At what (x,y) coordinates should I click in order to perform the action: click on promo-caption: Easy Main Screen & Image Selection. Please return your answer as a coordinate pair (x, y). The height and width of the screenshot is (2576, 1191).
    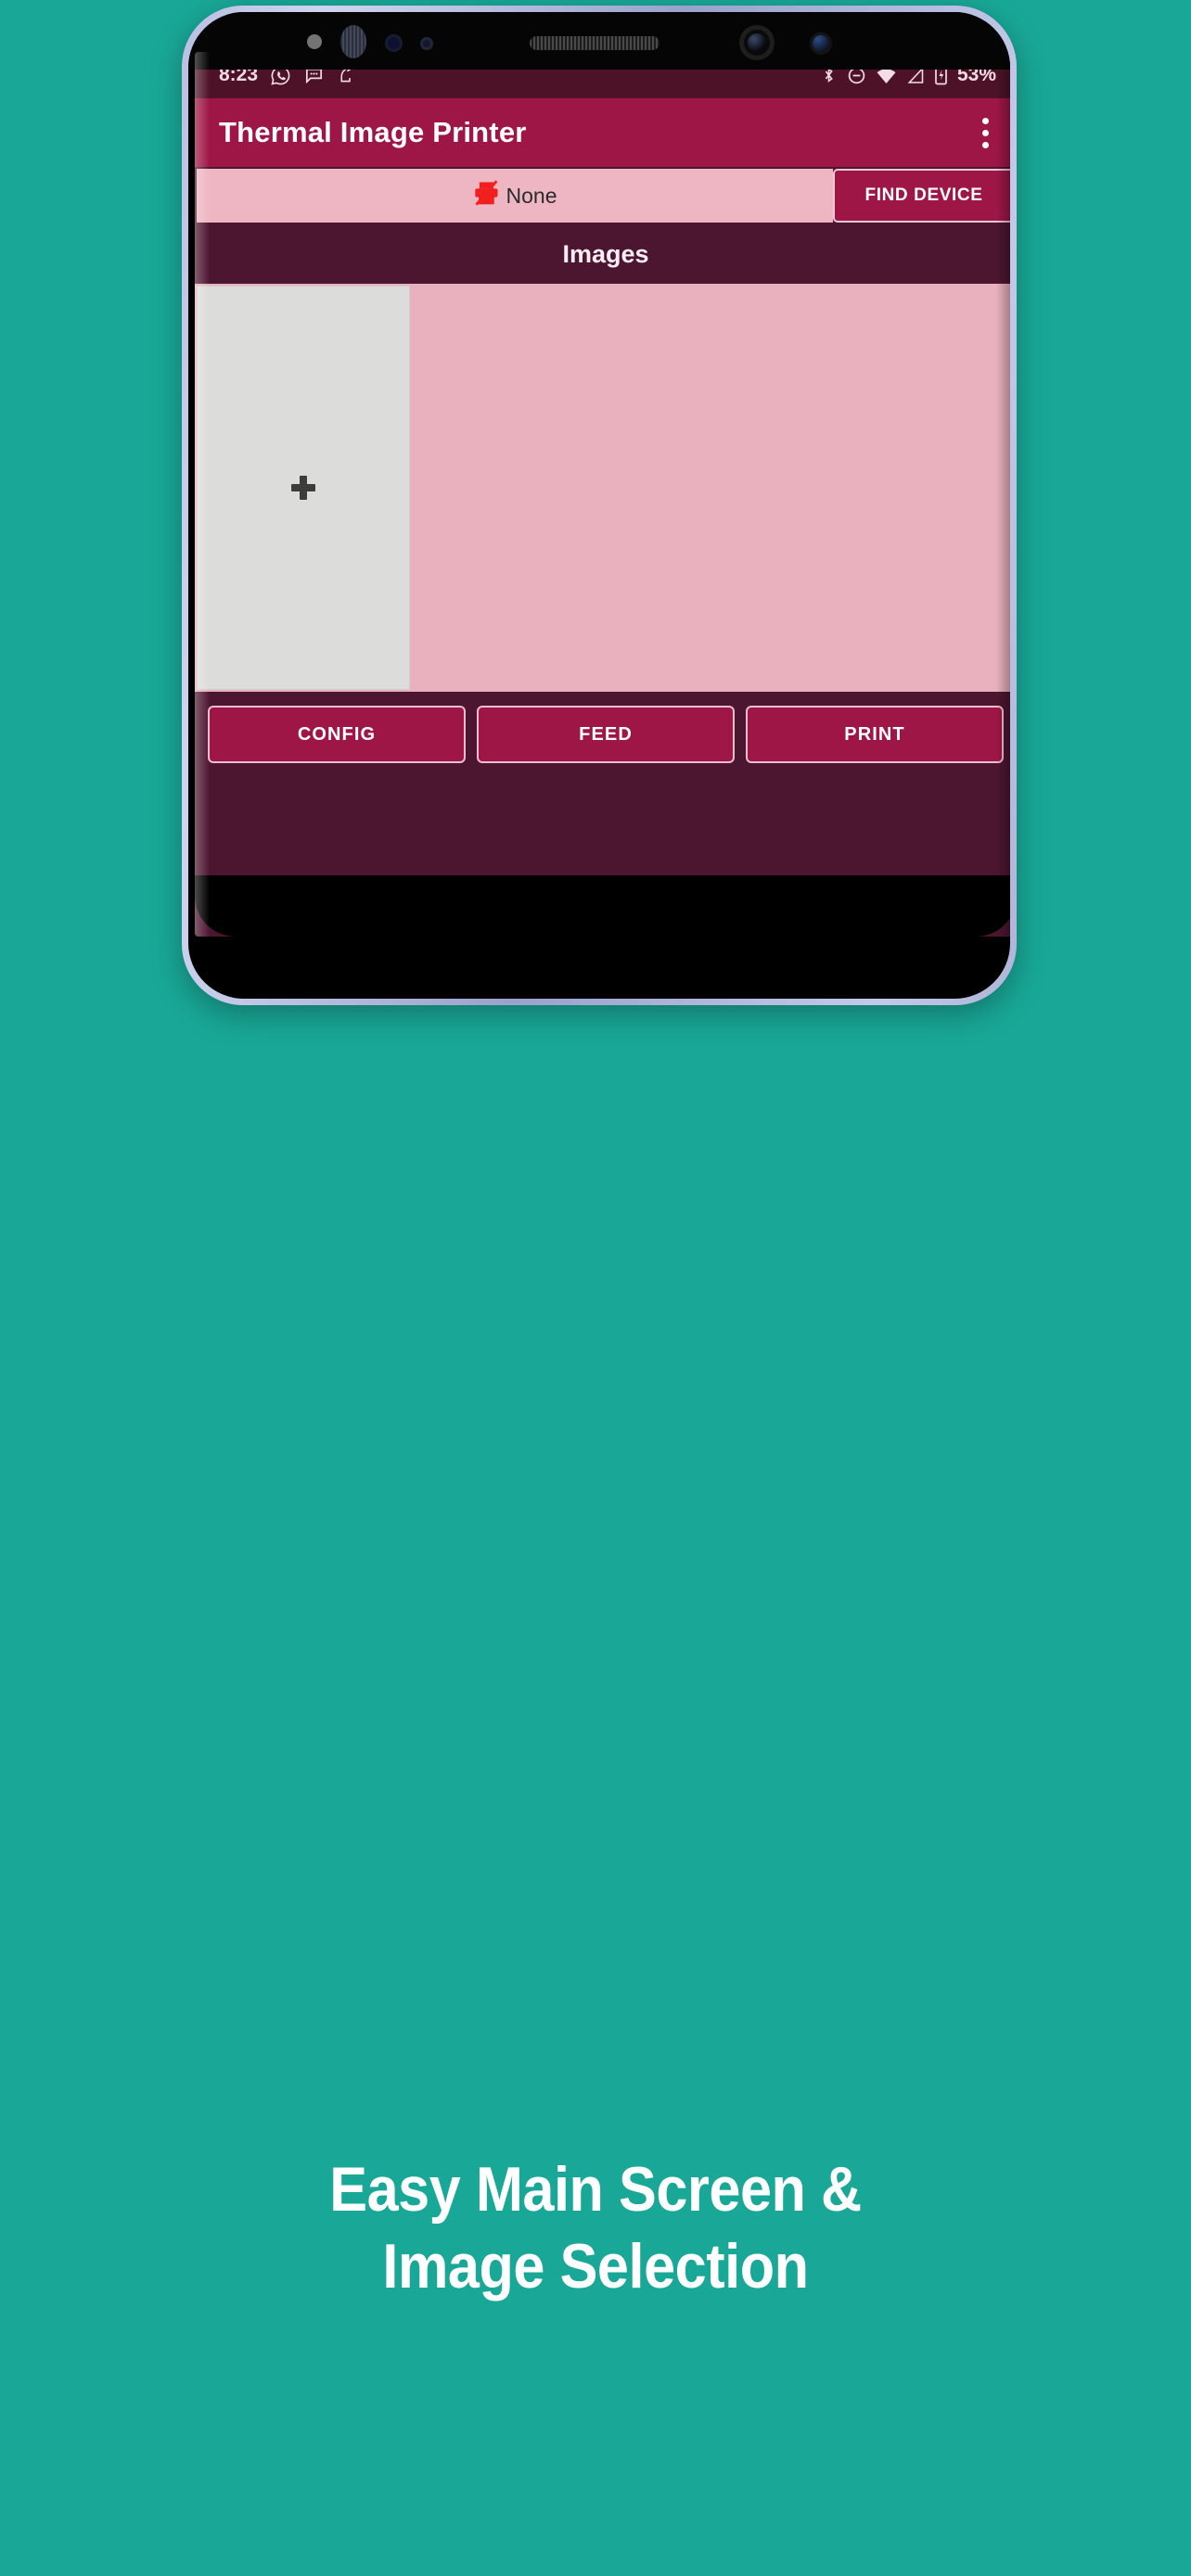
    Looking at the image, I should click on (595, 2228).